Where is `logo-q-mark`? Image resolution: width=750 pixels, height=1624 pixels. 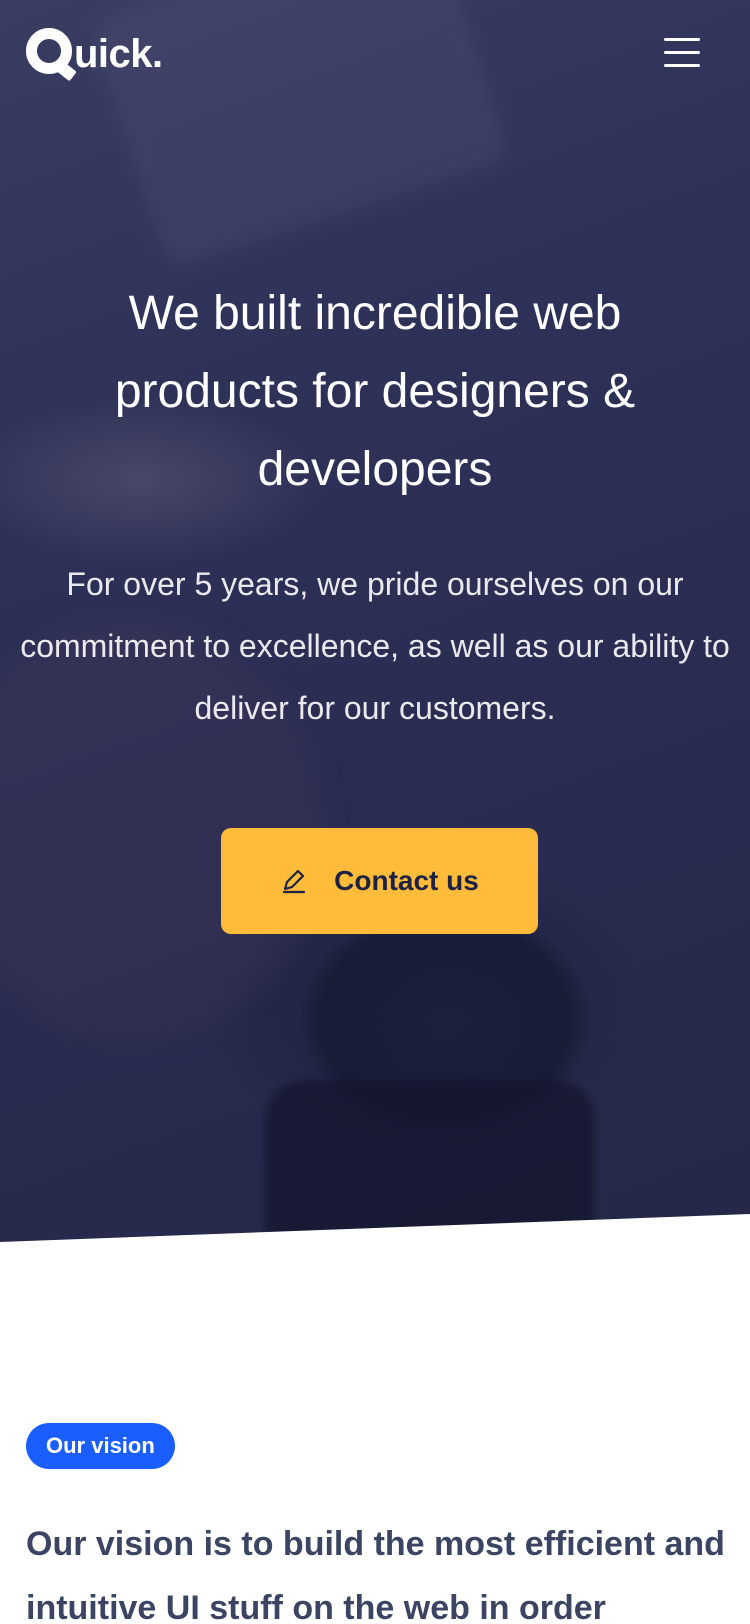
logo-q-mark is located at coordinates (49, 51).